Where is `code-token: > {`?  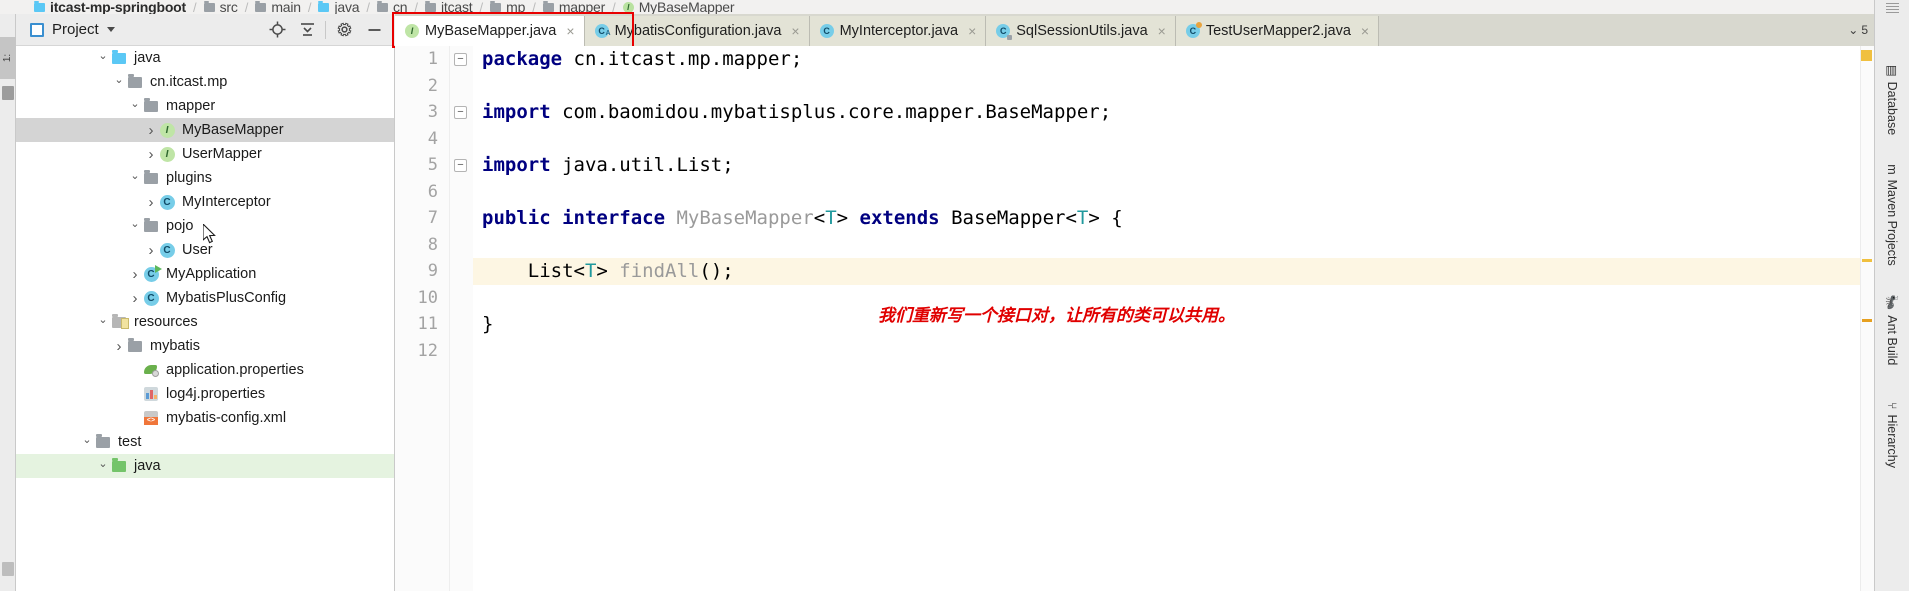 code-token: > { is located at coordinates (1105, 218).